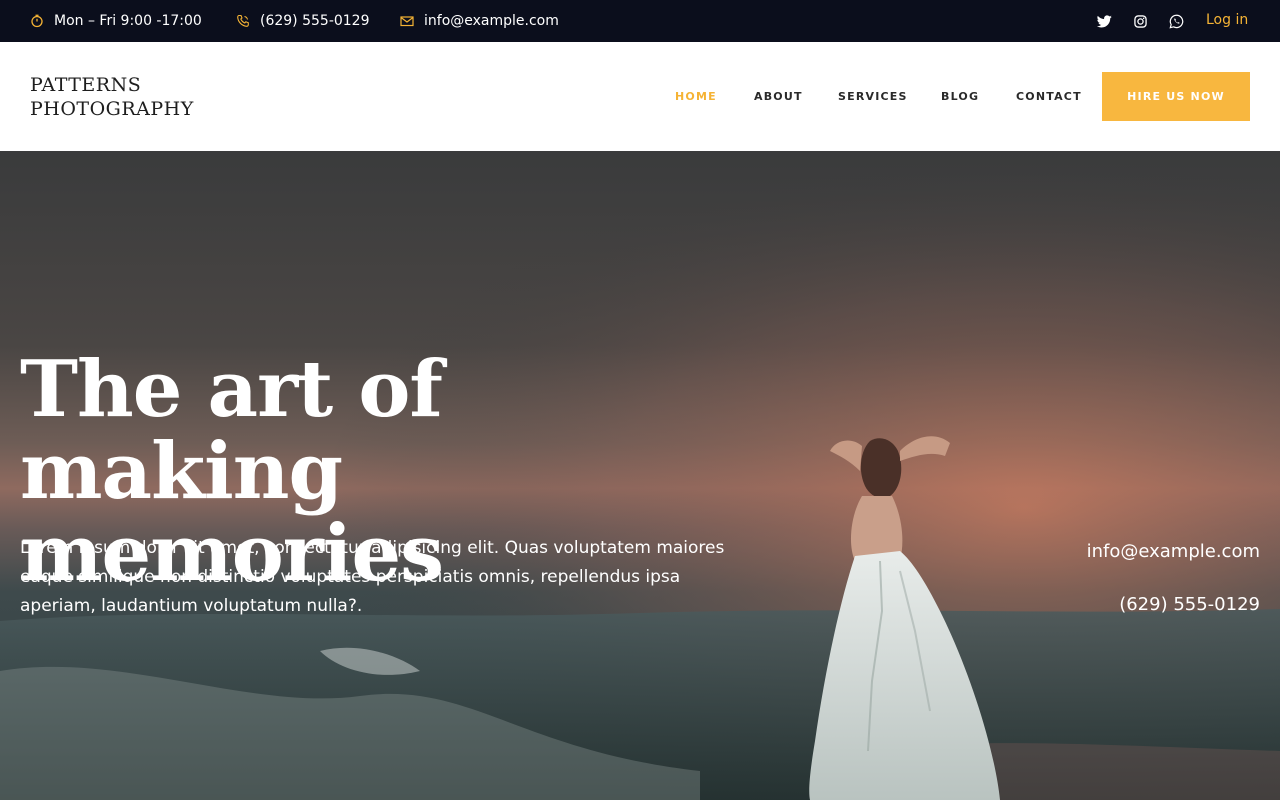 This screenshot has width=1280, height=800. I want to click on topbar-email-text: info@example.com, so click(491, 21).